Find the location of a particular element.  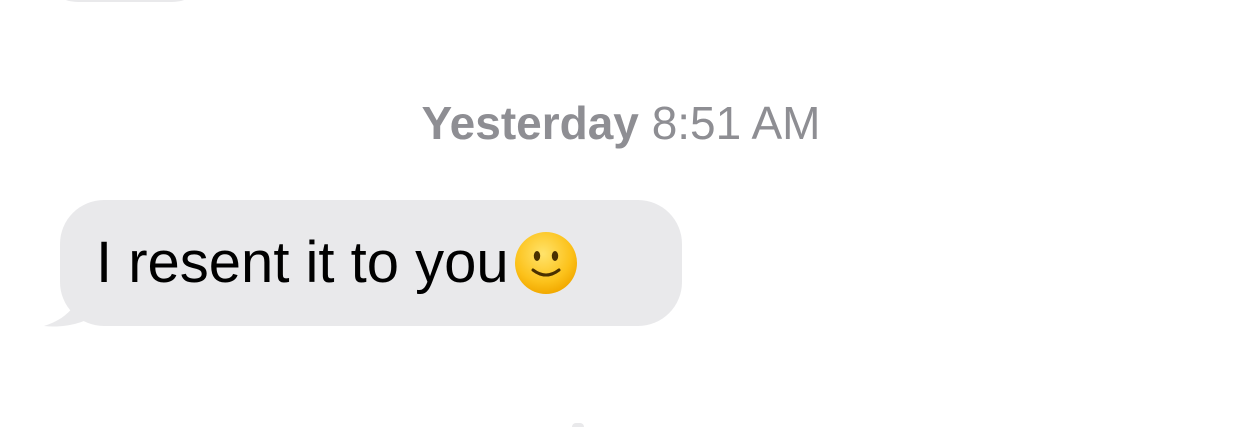

timestamp-time: 8:51 AM is located at coordinates (736, 123).